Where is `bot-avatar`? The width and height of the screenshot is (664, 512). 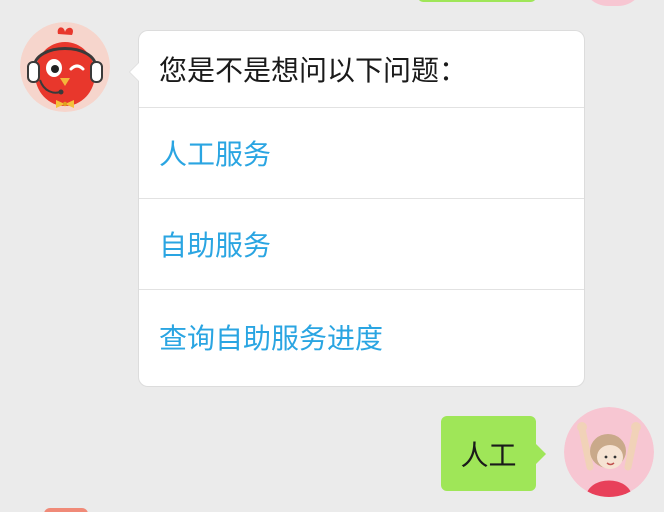
bot-avatar is located at coordinates (65, 67).